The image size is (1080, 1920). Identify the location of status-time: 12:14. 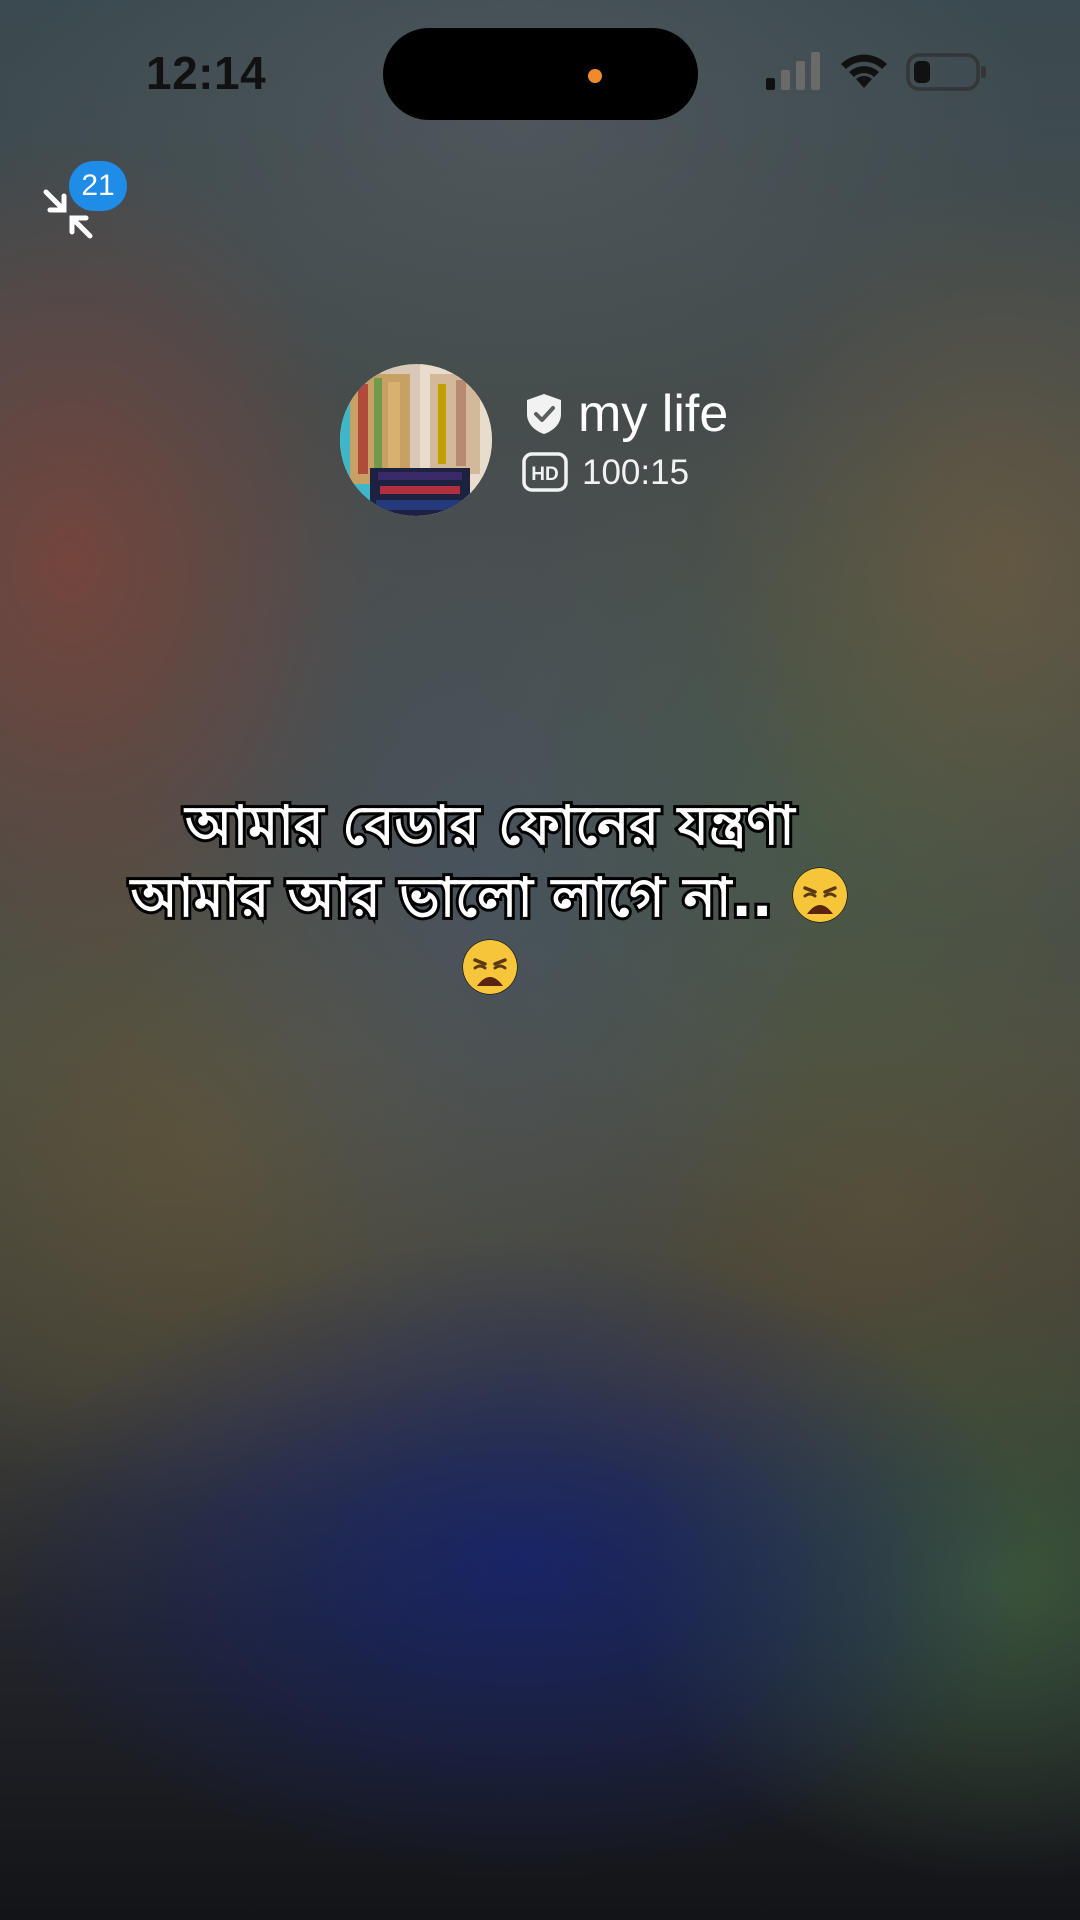
(206, 73).